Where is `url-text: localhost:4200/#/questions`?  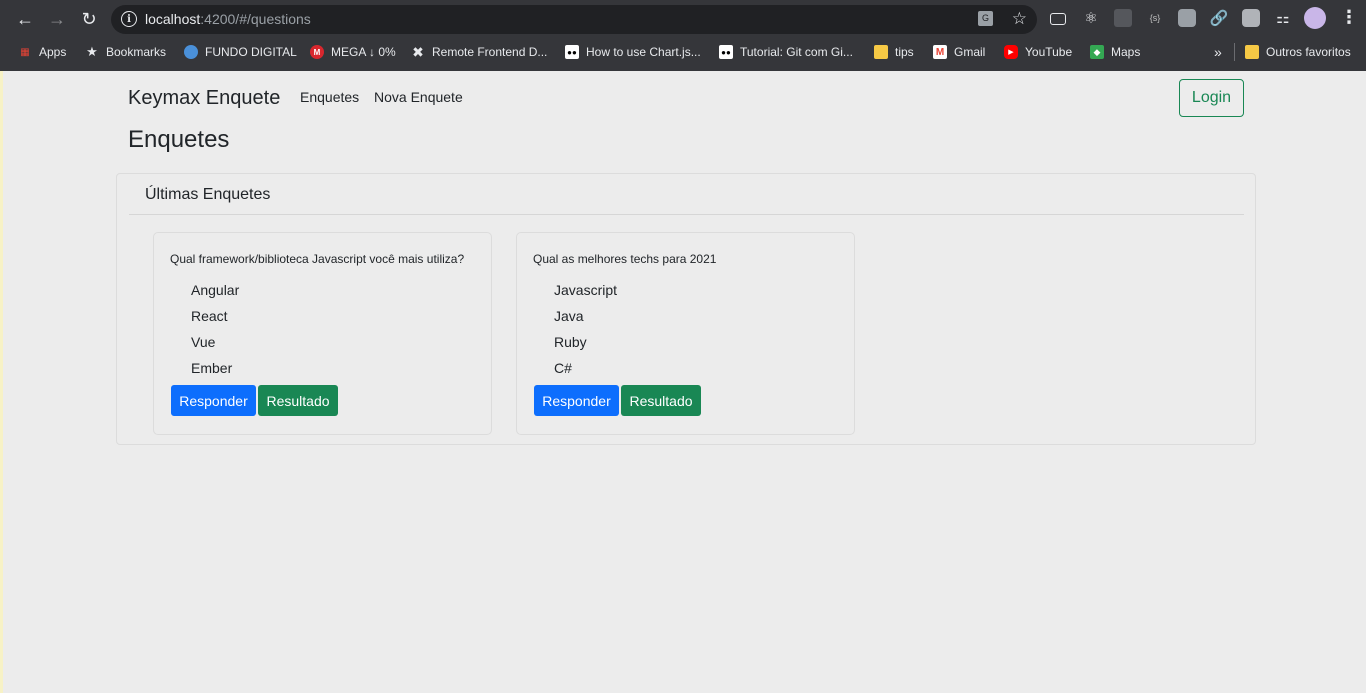
url-text: localhost:4200/#/questions is located at coordinates (228, 19).